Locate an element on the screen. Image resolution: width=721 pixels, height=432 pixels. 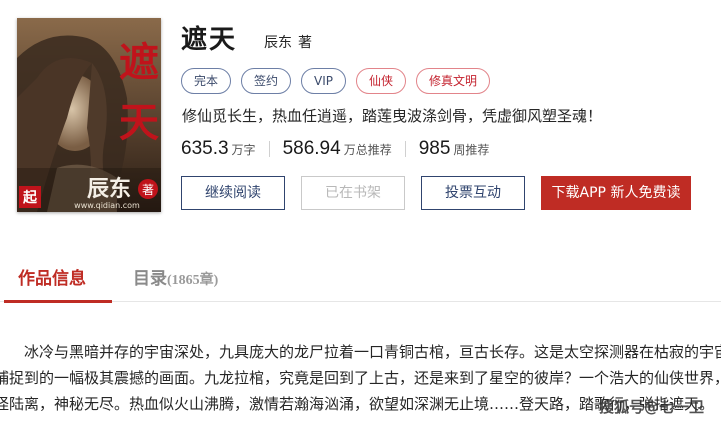
tab-catalog-label: 目录 is located at coordinates (150, 279).